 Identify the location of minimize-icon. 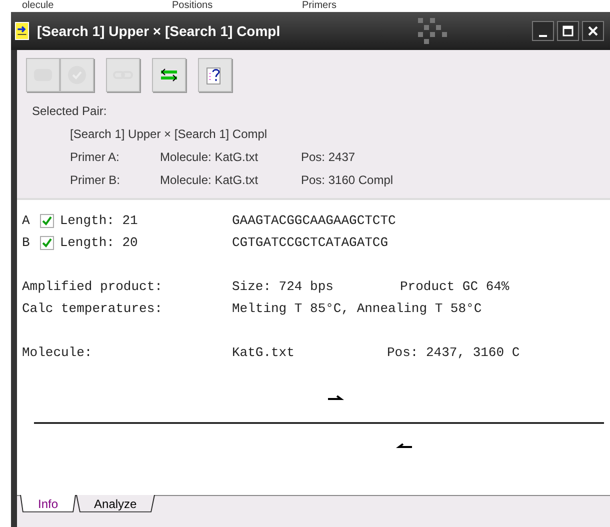
(543, 36).